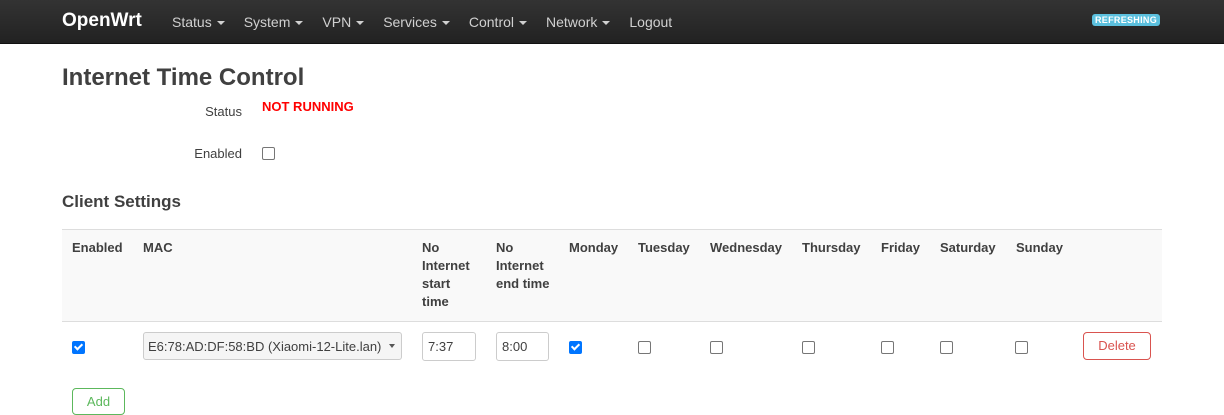  Describe the element at coordinates (78, 347) in the screenshot. I see `row-enabled-checkbox` at that location.